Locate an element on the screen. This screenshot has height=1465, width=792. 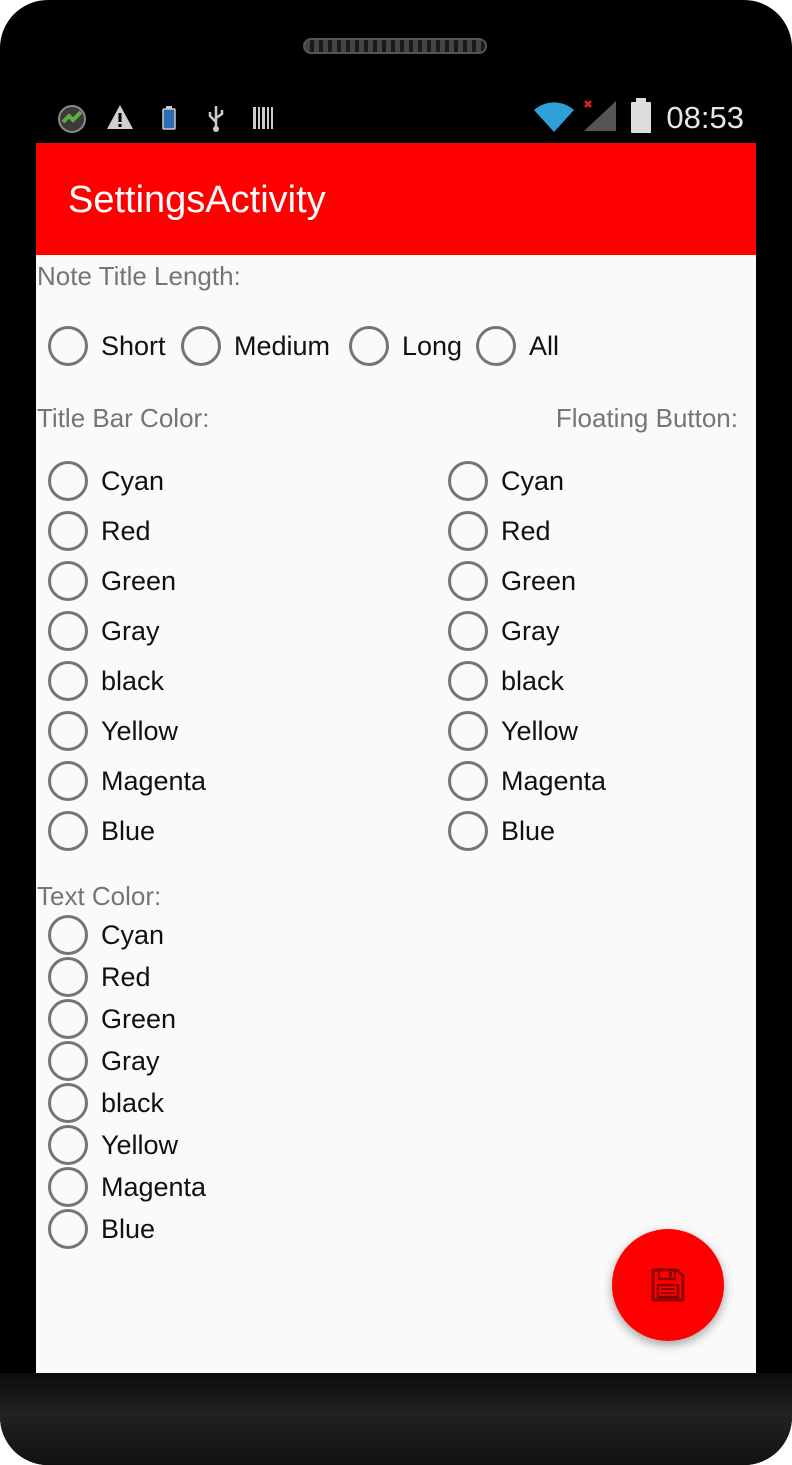
radio-label: Short is located at coordinates (133, 345).